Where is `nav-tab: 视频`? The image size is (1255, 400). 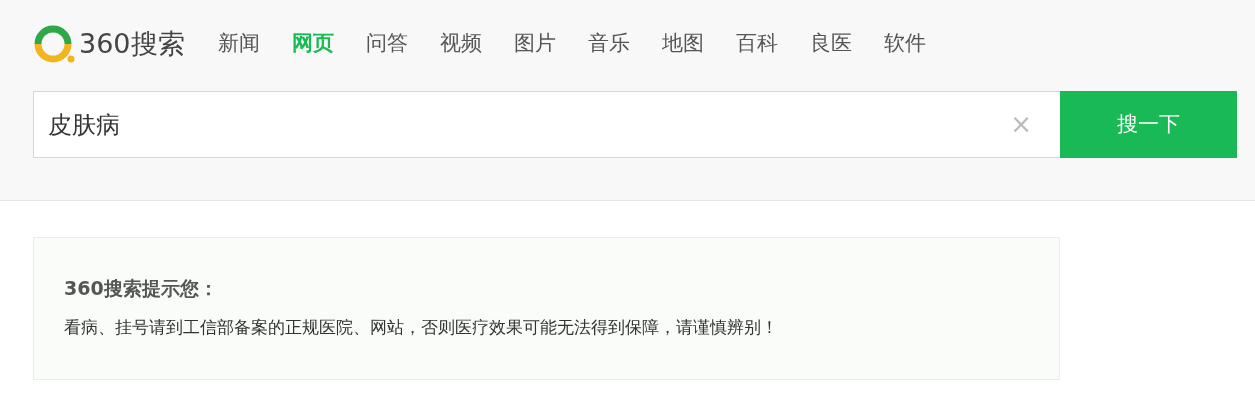 nav-tab: 视频 is located at coordinates (460, 43).